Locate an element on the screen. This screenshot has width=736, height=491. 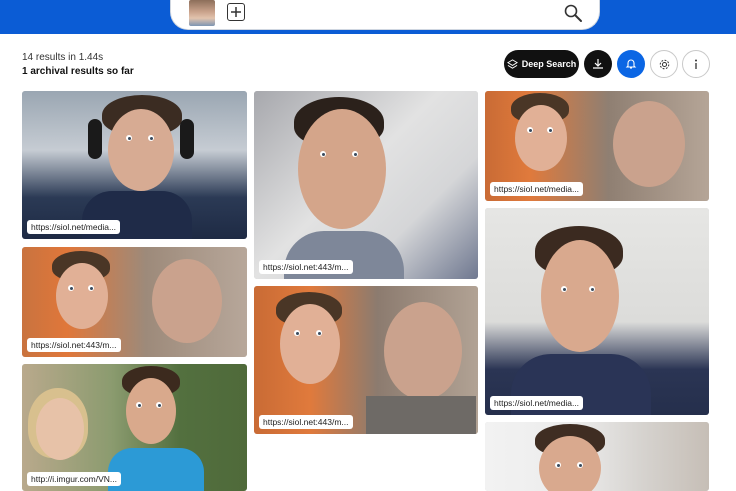
bell-icon is located at coordinates (631, 64).